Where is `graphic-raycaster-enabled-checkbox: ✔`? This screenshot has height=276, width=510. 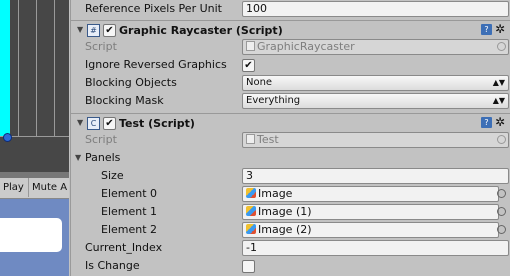
graphic-raycaster-enabled-checkbox: ✔ is located at coordinates (109, 30).